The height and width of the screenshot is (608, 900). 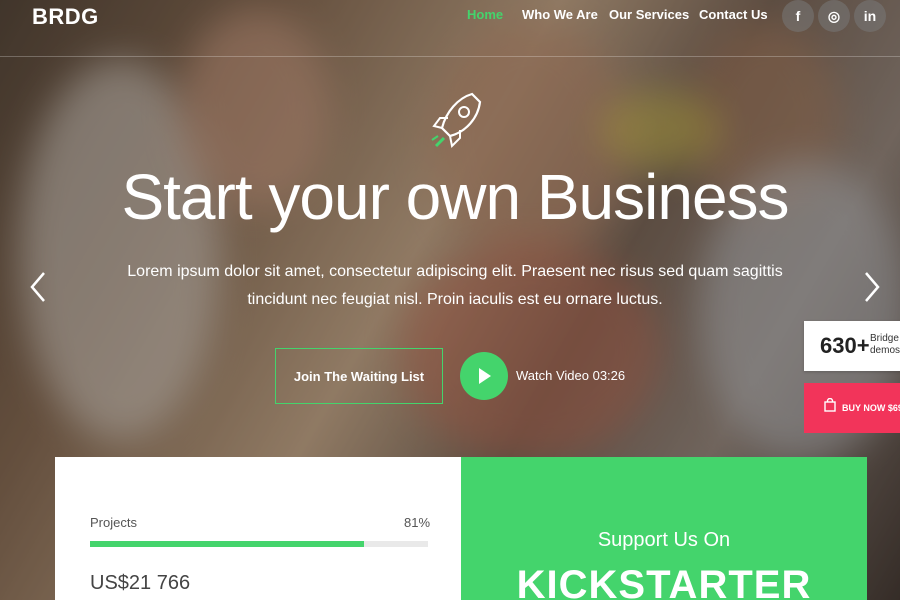 I want to click on facebook-icon: f, so click(x=798, y=16).